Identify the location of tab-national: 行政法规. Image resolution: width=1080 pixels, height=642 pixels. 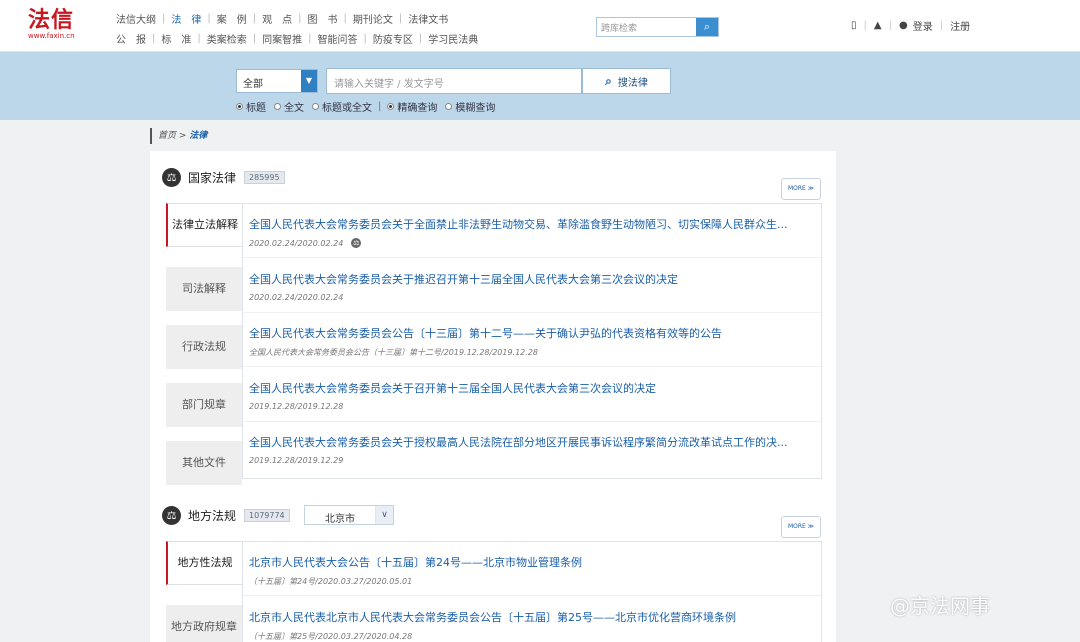
(204, 347).